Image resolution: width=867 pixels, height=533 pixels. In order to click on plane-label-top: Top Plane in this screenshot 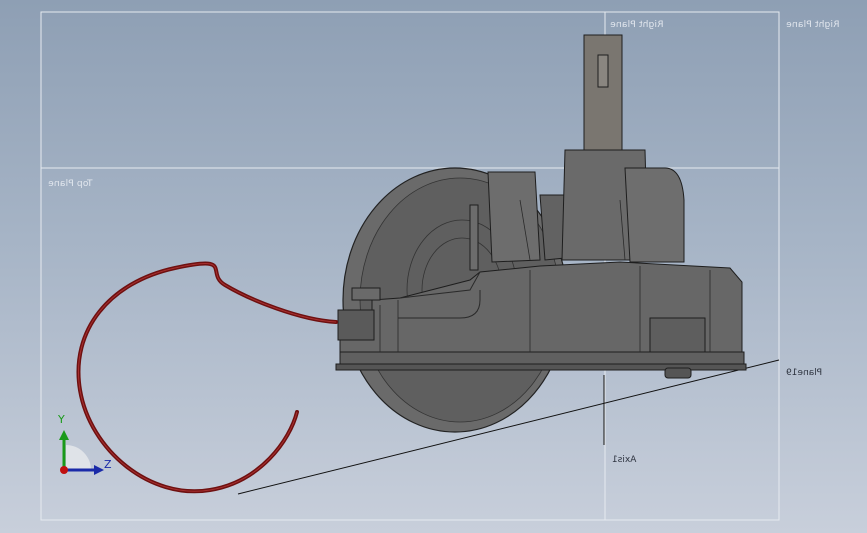, I will do `click(70, 184)`.